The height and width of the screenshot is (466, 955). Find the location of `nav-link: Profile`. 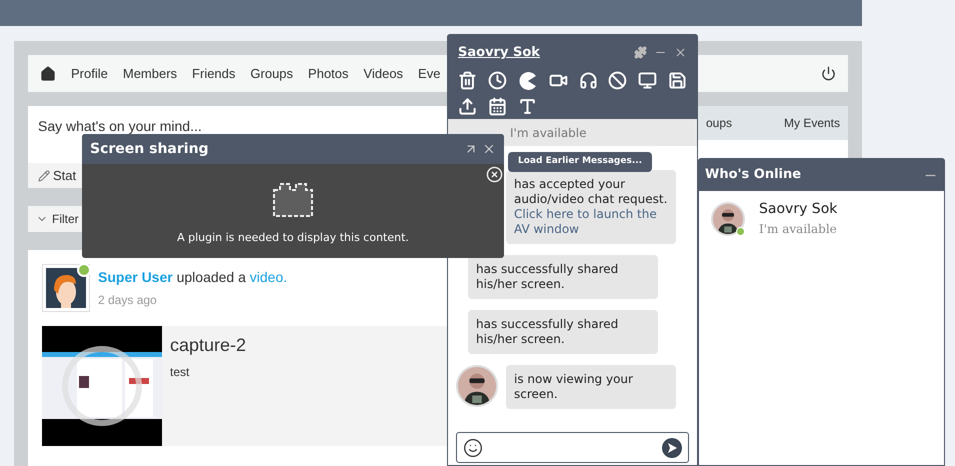

nav-link: Profile is located at coordinates (89, 74).